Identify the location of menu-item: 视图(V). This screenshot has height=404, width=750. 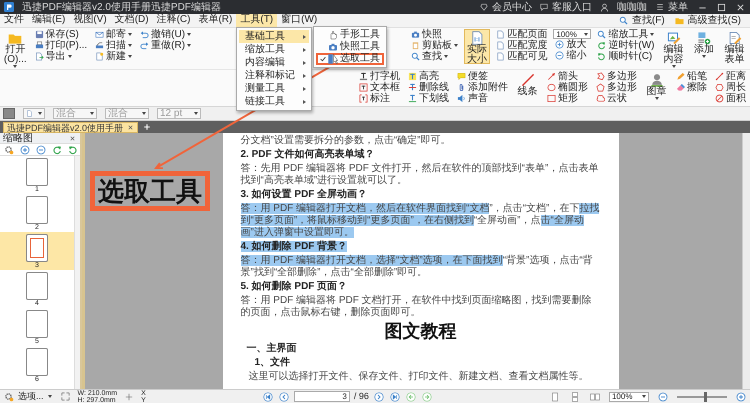
(90, 21).